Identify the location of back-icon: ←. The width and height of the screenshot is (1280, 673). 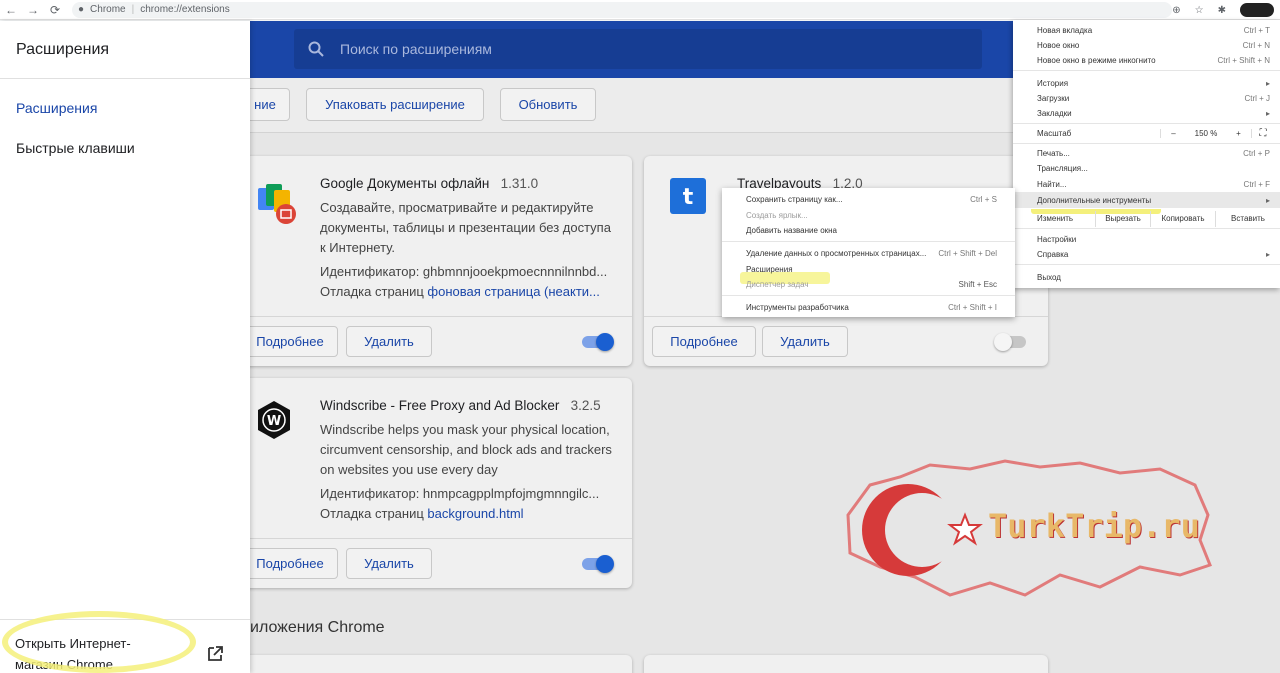
(11, 10).